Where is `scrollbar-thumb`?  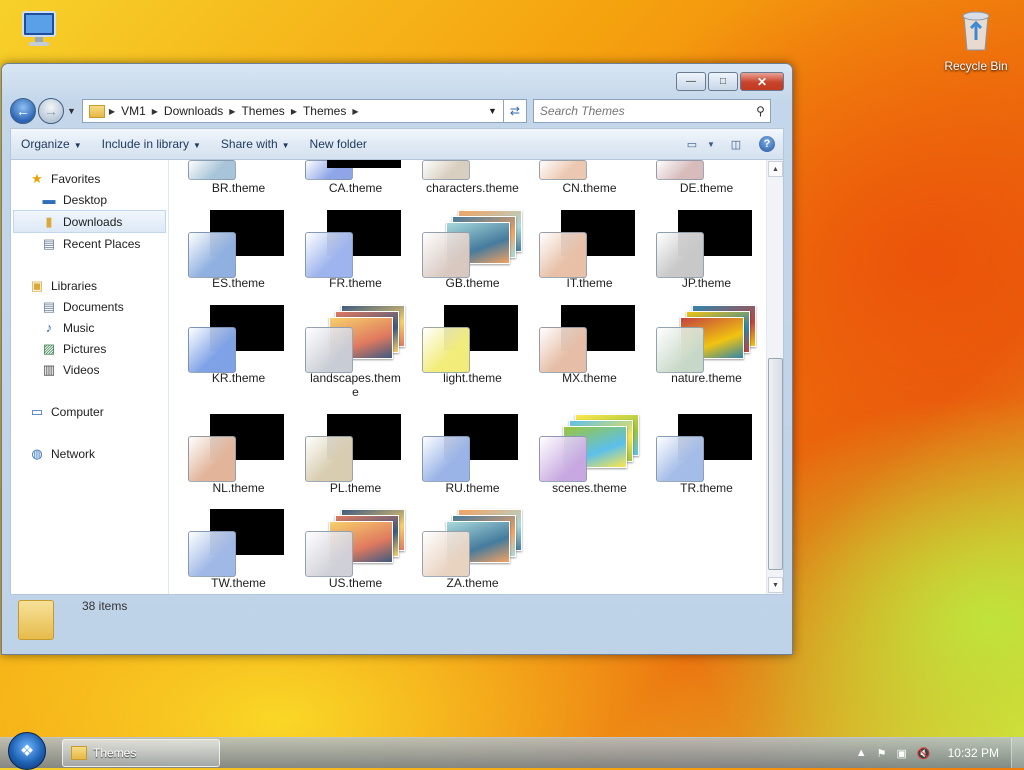
scrollbar-thumb is located at coordinates (775, 464).